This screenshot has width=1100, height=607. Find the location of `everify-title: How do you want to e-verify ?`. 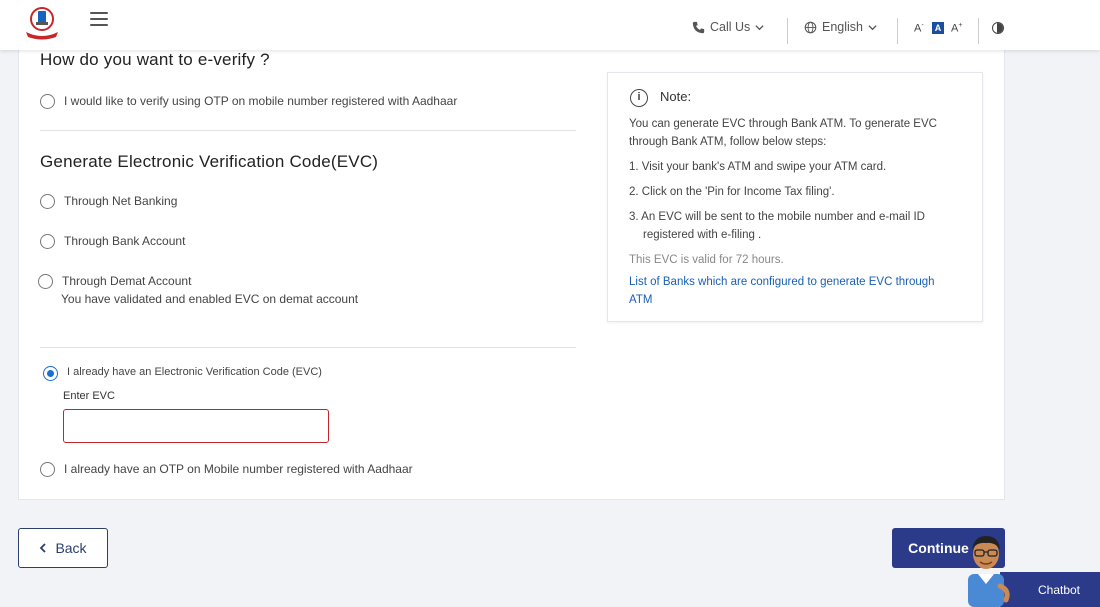

everify-title: How do you want to e-verify ? is located at coordinates (155, 59).